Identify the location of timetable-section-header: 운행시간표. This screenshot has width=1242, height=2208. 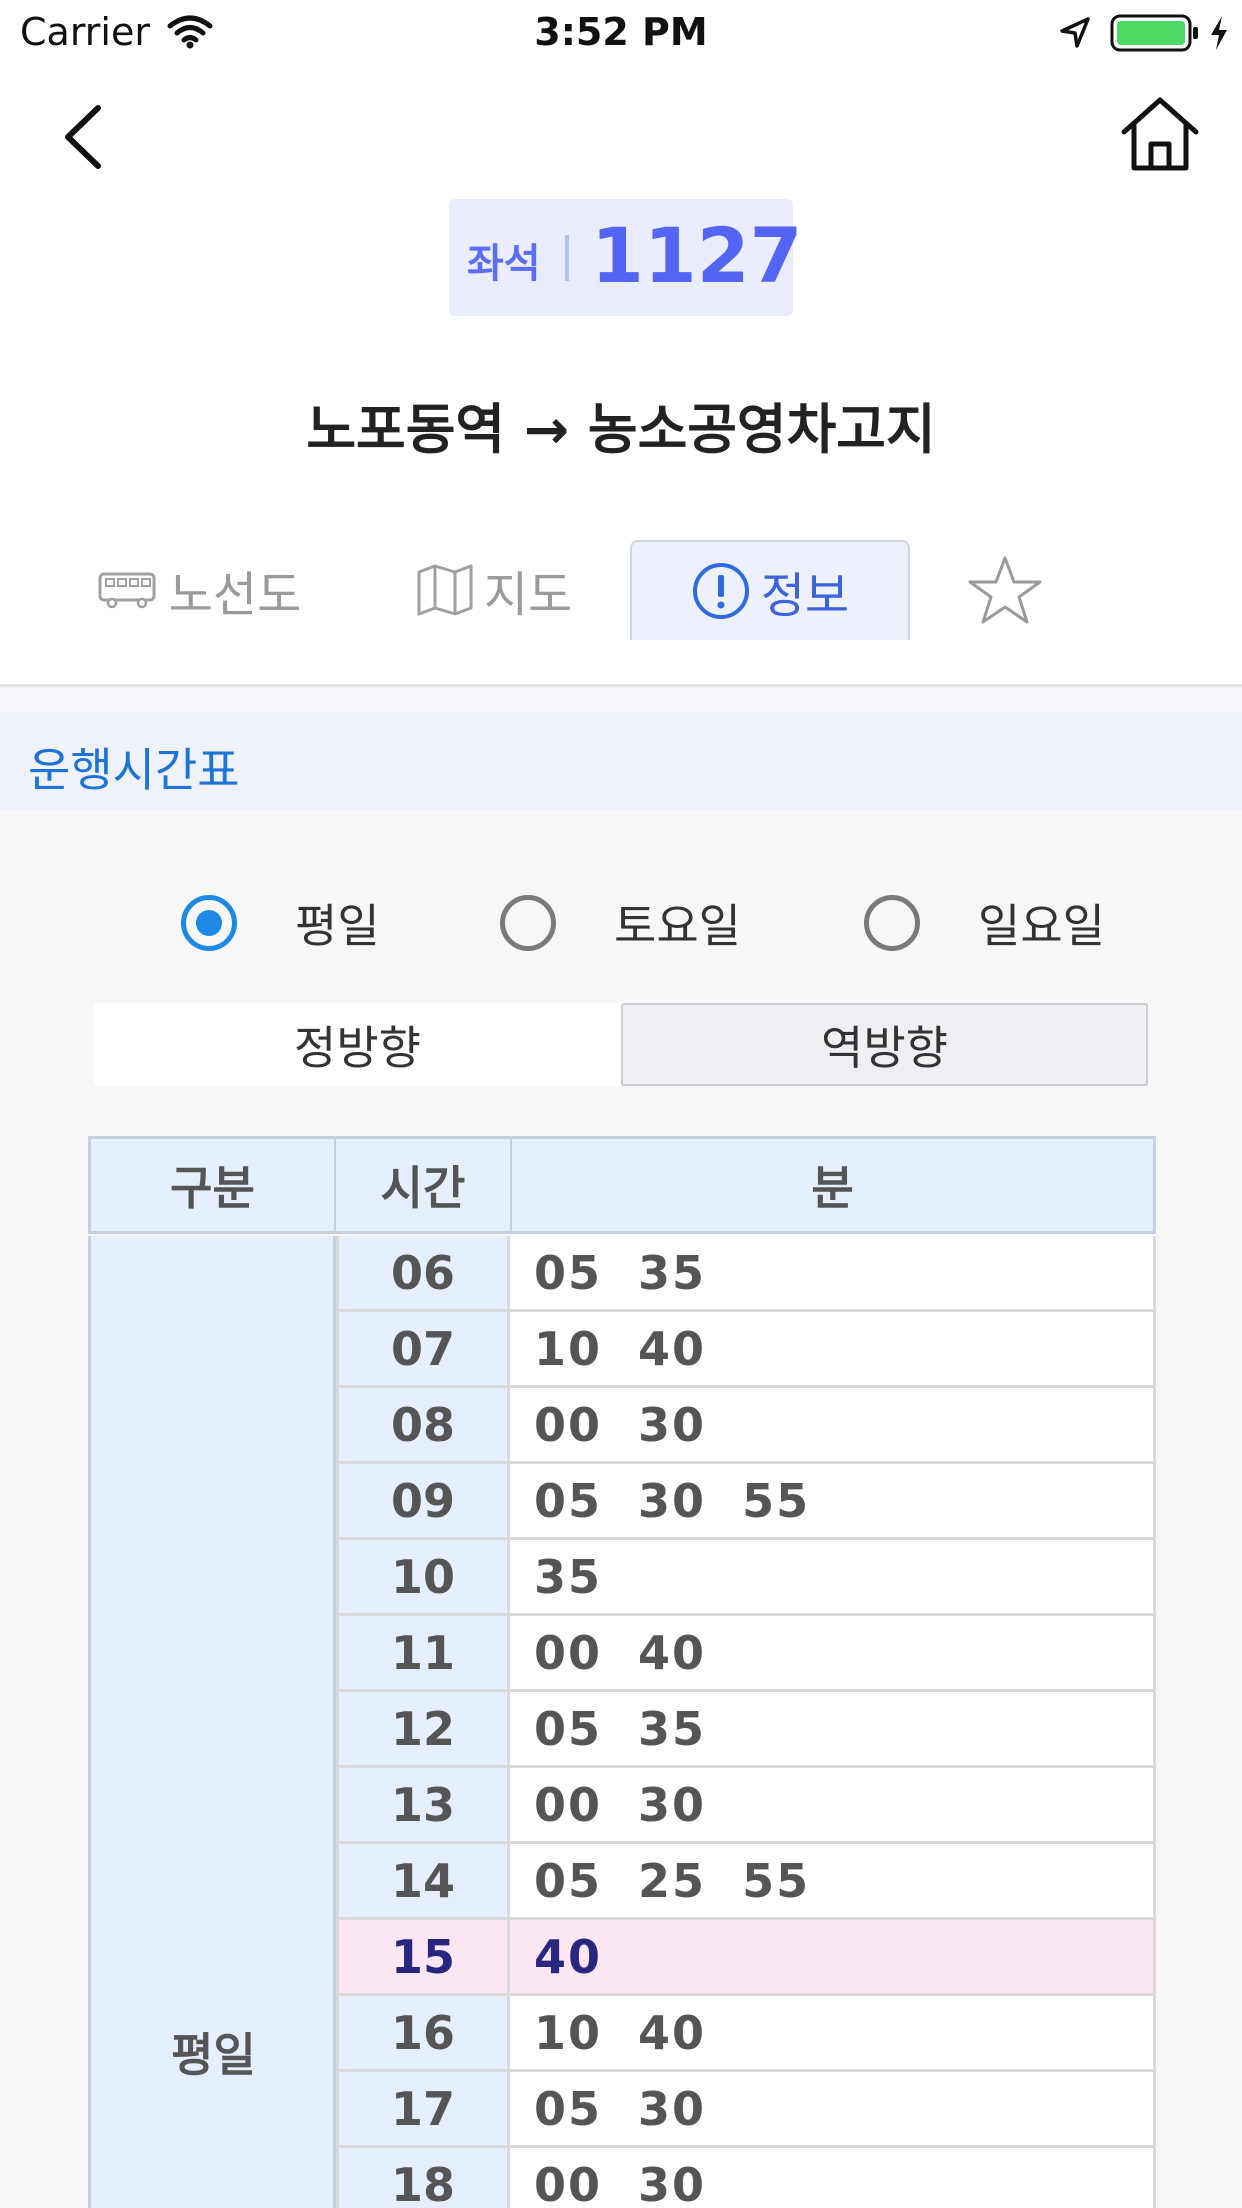
(621, 761).